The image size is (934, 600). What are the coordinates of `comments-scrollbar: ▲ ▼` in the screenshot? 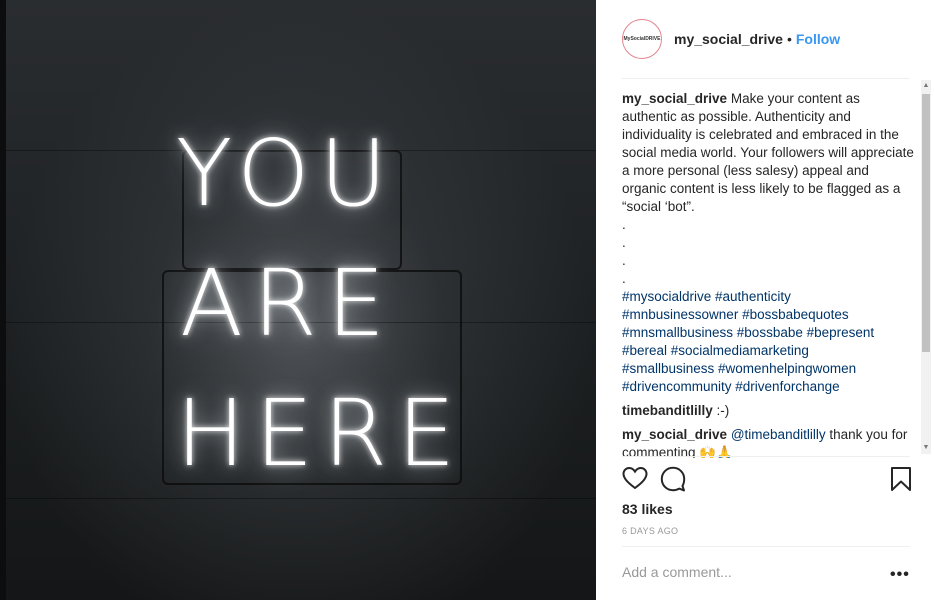 It's located at (926, 267).